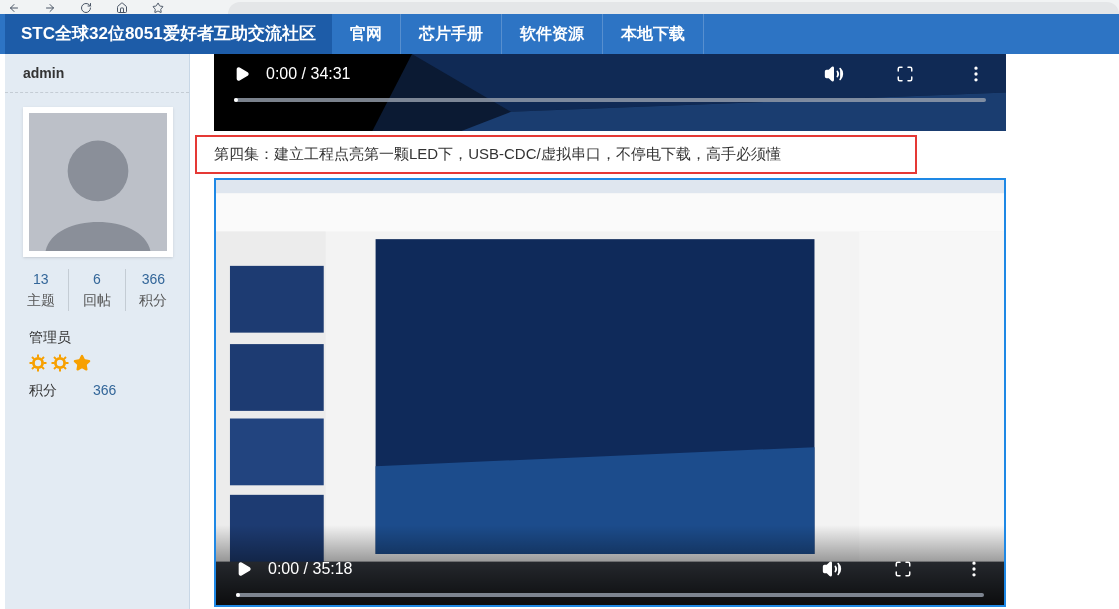  I want to click on forward-icon, so click(50, 8).